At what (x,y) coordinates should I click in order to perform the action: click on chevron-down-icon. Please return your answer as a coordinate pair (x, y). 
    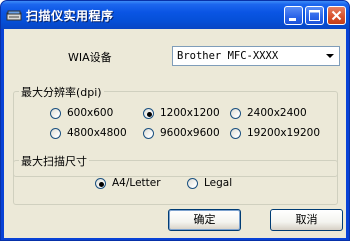
    Looking at the image, I should click on (330, 56).